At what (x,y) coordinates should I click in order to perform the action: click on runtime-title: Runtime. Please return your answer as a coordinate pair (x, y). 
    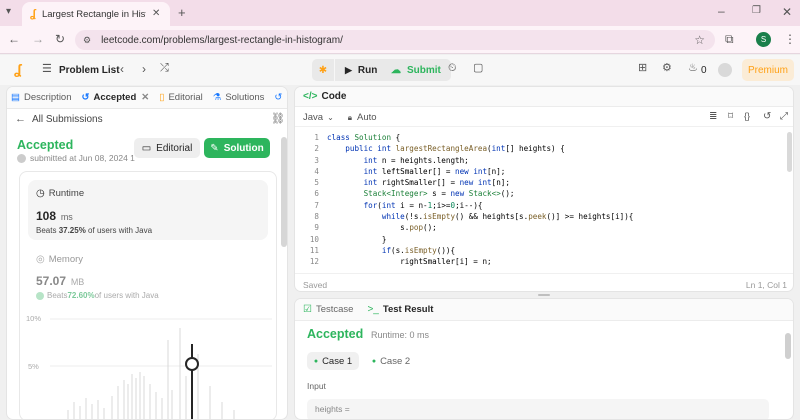
    Looking at the image, I should click on (66, 193).